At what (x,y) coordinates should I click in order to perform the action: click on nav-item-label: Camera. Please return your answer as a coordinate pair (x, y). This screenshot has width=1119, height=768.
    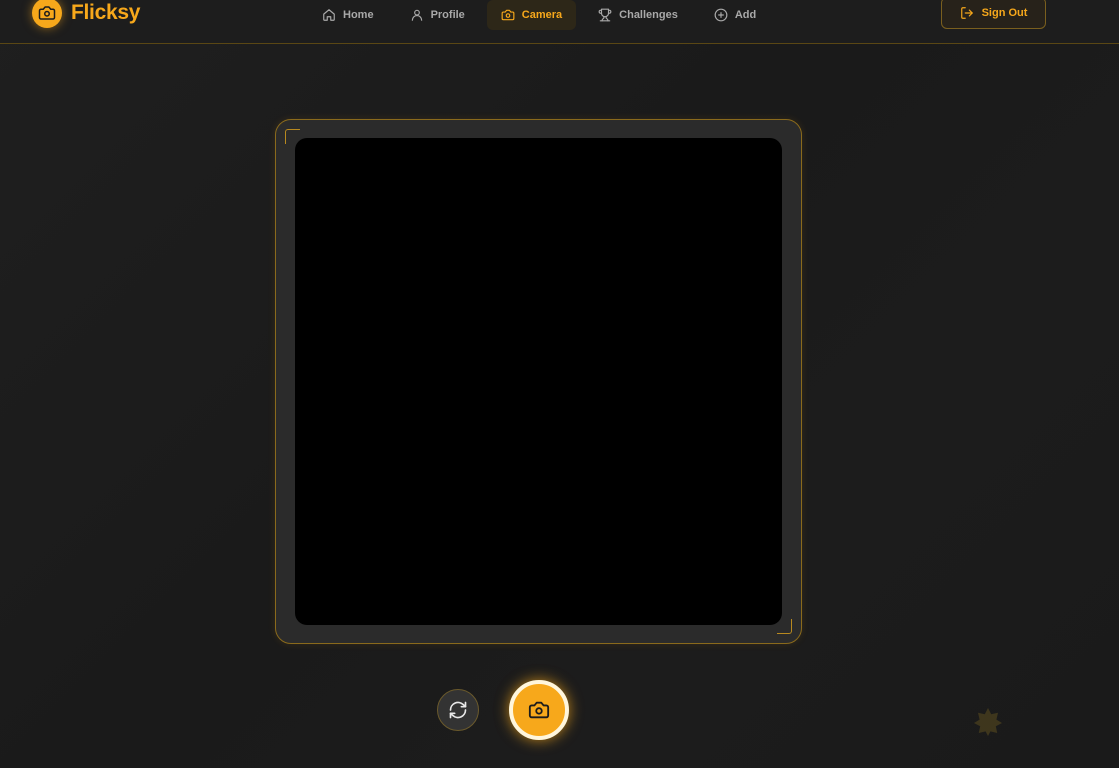
    Looking at the image, I should click on (542, 15).